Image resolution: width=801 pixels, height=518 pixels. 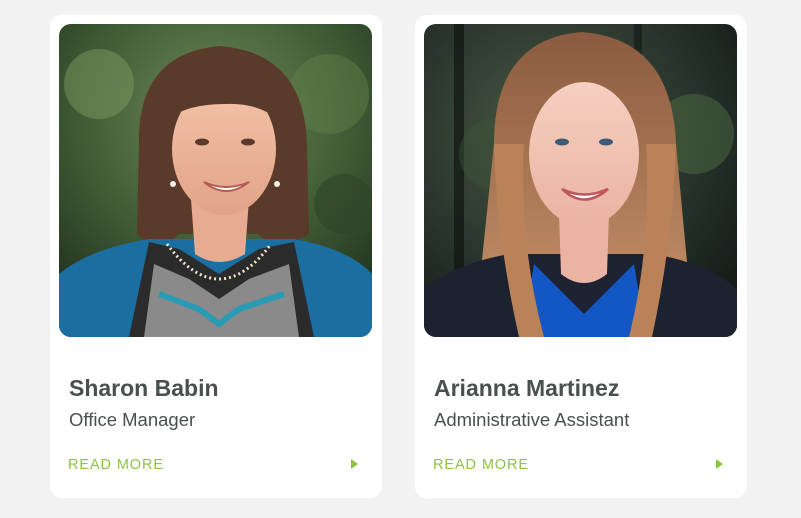 I want to click on member-name: Arianna Martinez, so click(x=527, y=388).